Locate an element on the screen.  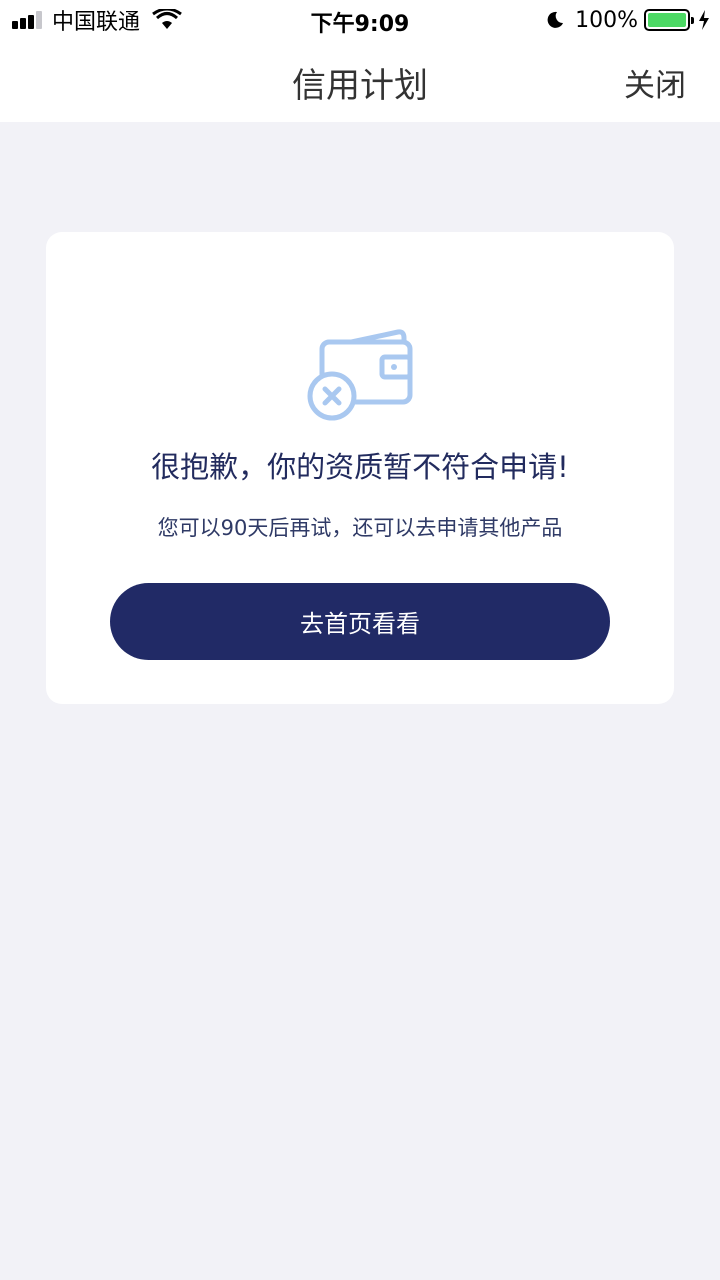
battery-cap is located at coordinates (692, 20).